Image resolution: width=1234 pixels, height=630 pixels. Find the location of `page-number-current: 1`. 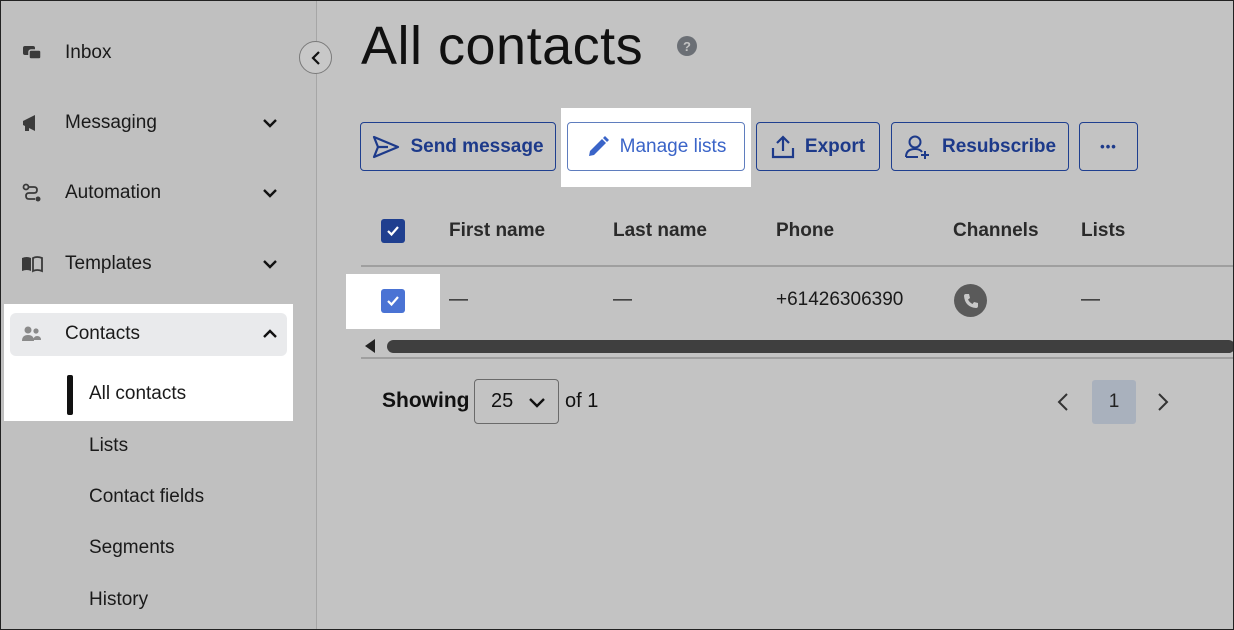

page-number-current: 1 is located at coordinates (1114, 402).